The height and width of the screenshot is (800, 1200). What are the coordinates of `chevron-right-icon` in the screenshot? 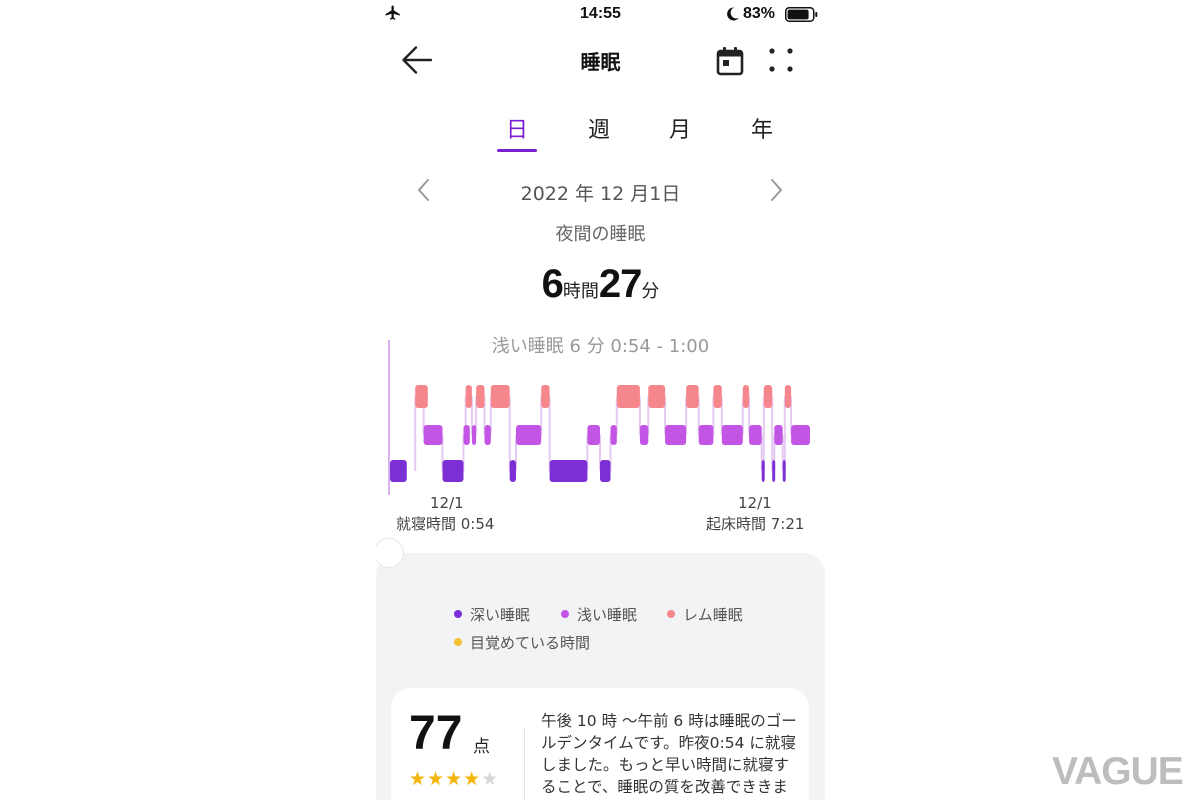 It's located at (776, 190).